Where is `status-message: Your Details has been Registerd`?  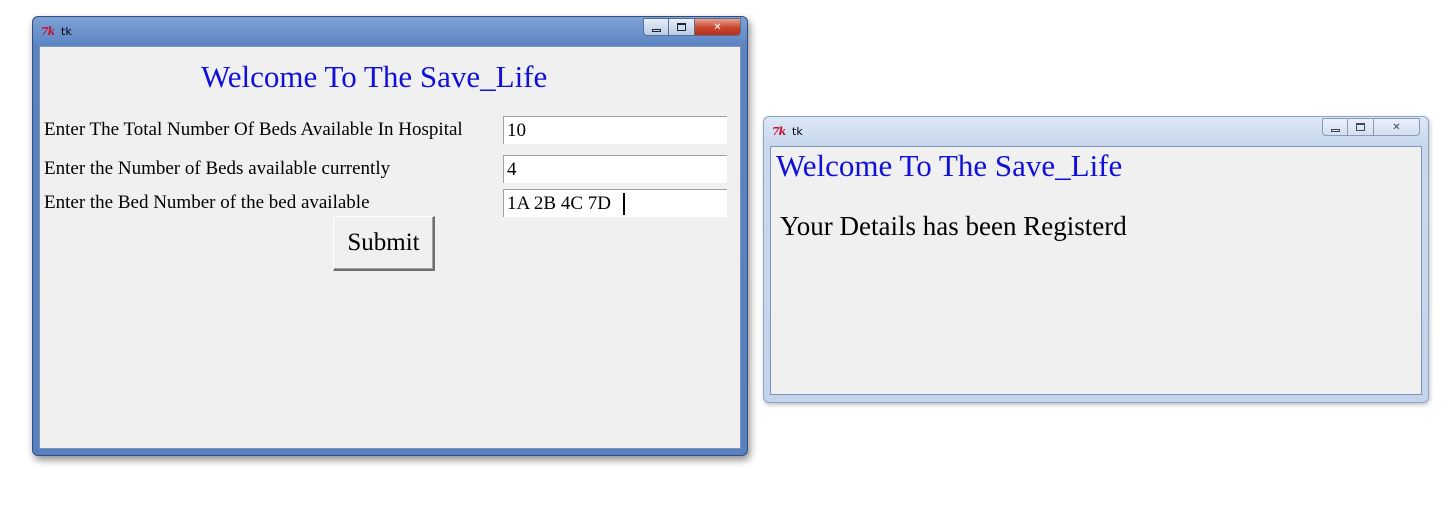 status-message: Your Details has been Registerd is located at coordinates (953, 226).